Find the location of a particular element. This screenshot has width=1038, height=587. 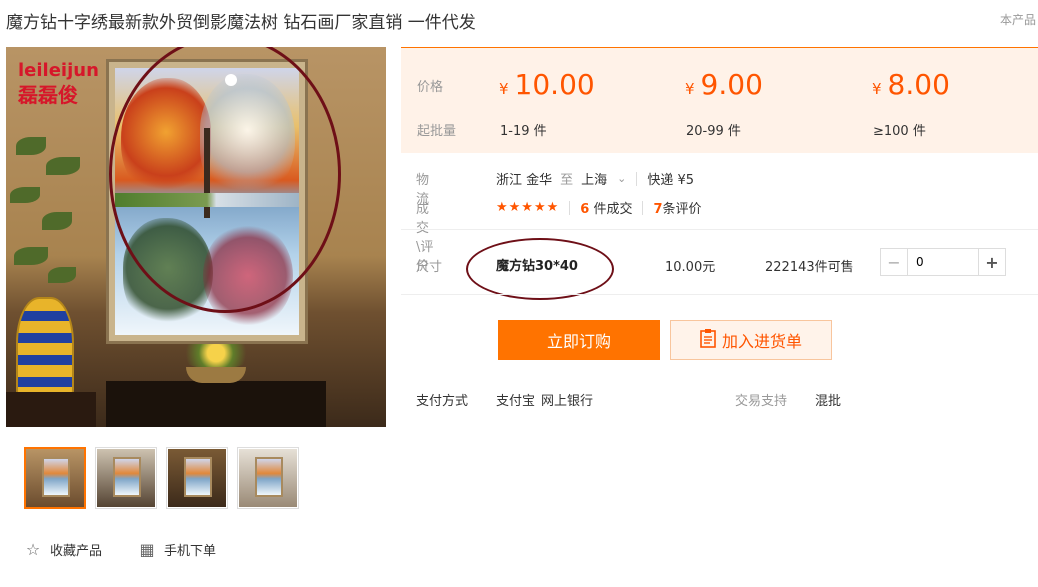

payment-method-bank: 网上银行 is located at coordinates (567, 401).